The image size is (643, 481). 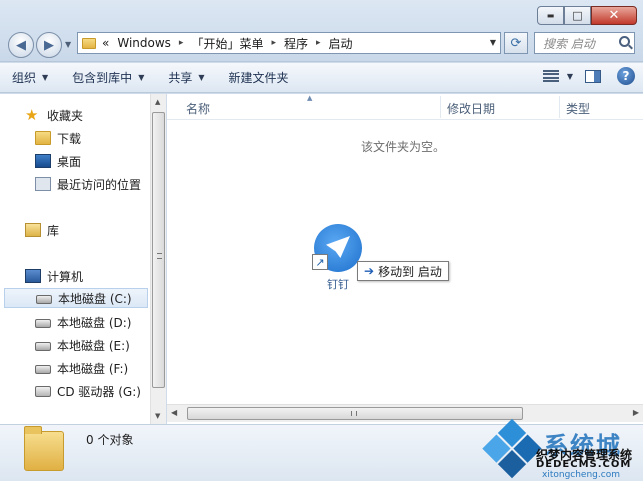 What do you see at coordinates (157, 102) in the screenshot?
I see `scroll-up-arrow-icon: ▲` at bounding box center [157, 102].